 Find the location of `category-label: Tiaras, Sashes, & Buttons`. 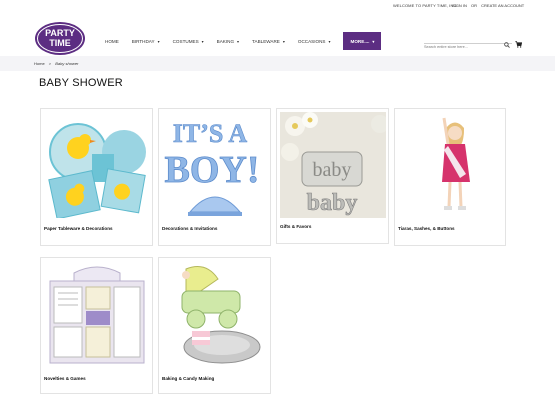

category-label: Tiaras, Sashes, & Buttons is located at coordinates (426, 228).